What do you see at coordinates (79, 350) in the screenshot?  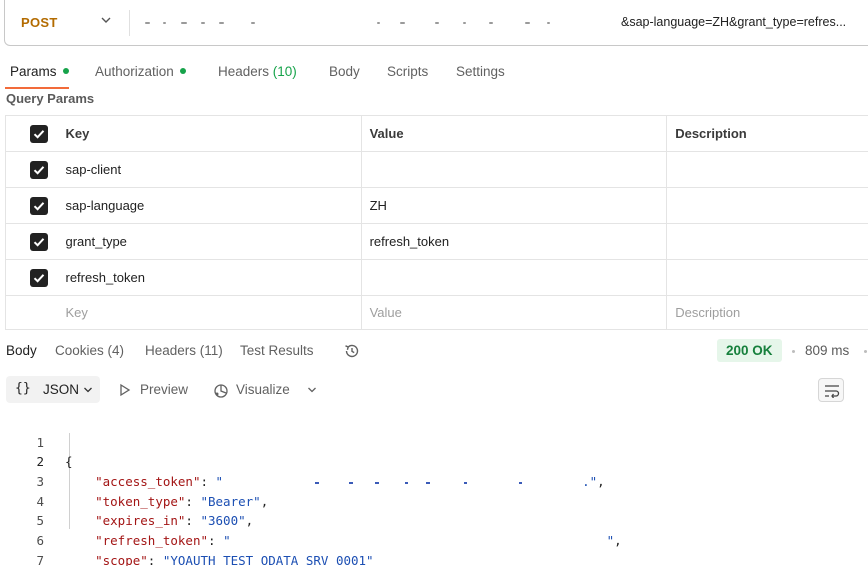 I see `tab-label: Cookies` at bounding box center [79, 350].